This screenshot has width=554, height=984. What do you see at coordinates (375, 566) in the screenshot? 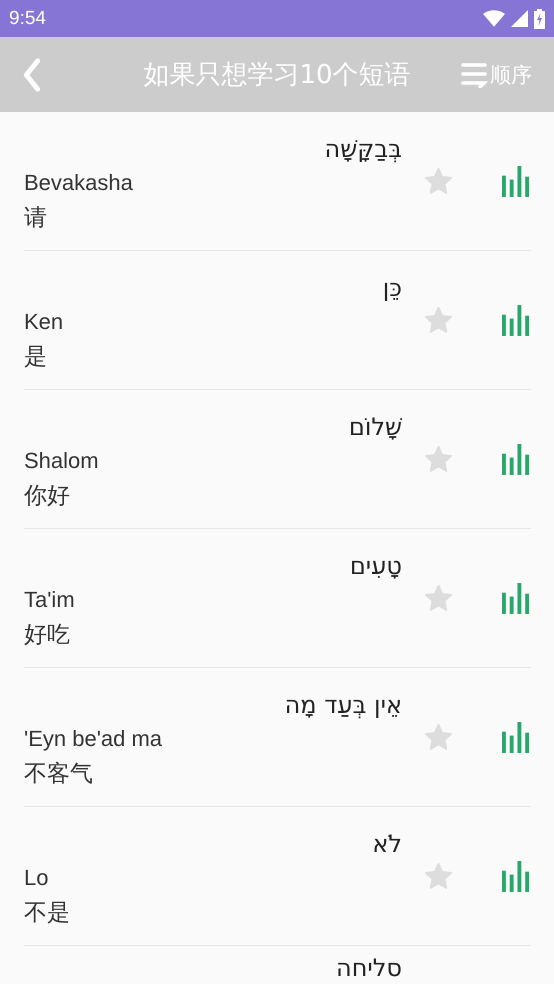
I see `hebrew-phrase: טָעִים` at bounding box center [375, 566].